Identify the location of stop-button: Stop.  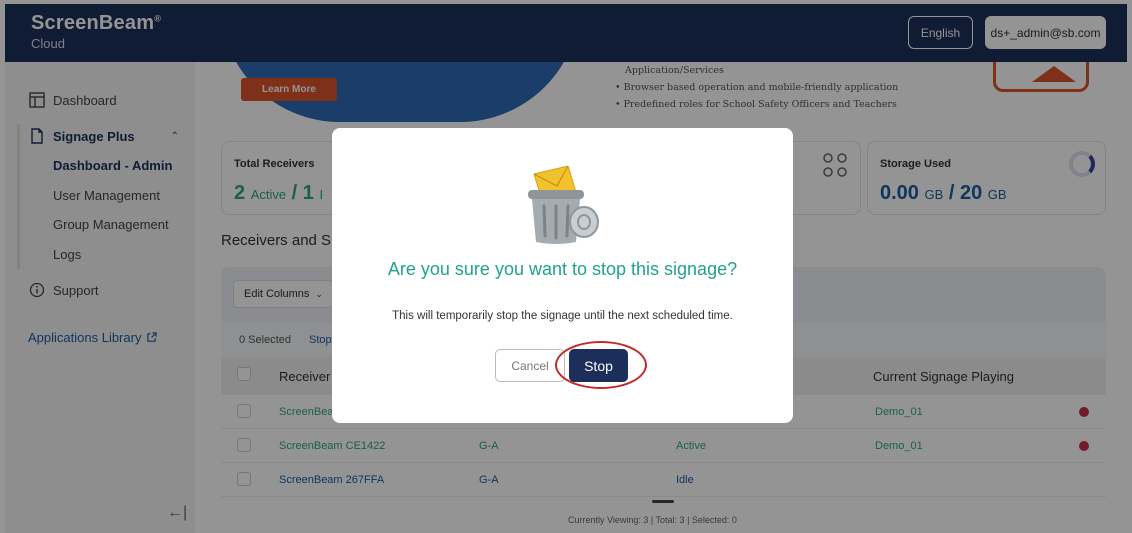
(598, 365).